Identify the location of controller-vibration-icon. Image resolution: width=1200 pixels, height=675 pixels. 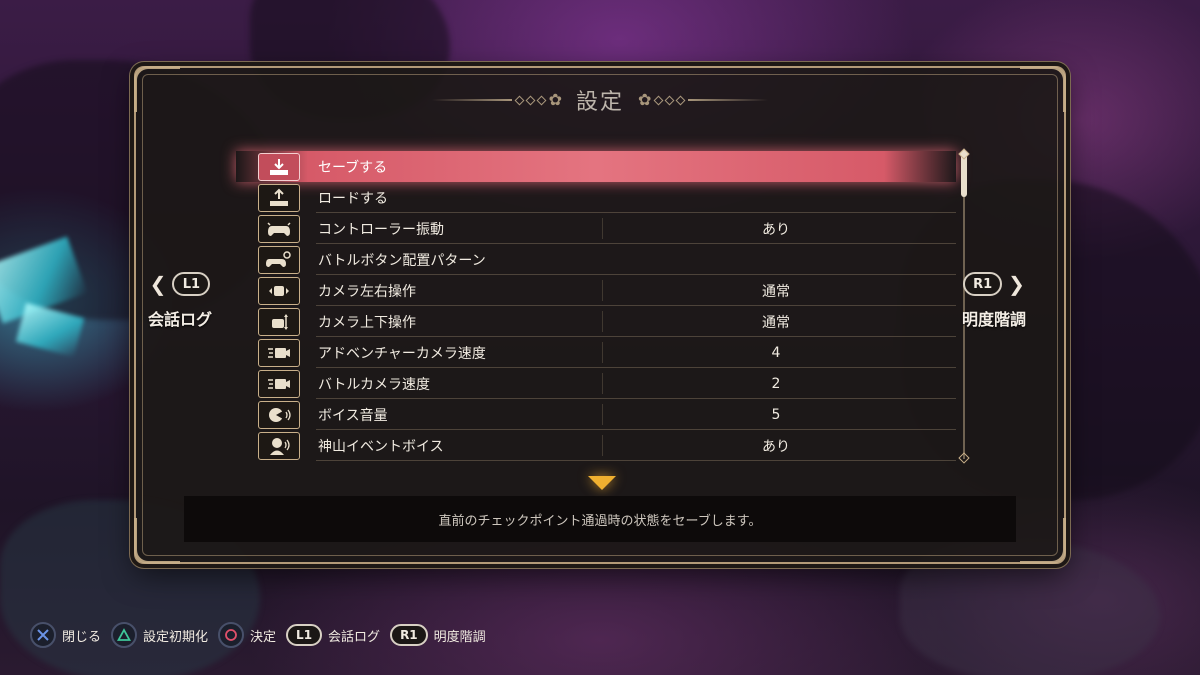
(279, 229).